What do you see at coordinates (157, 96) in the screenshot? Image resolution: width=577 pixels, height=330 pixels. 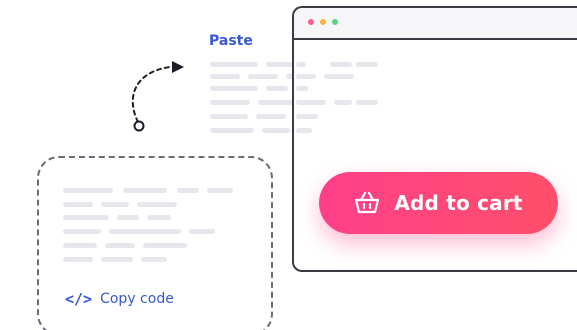 I see `copy-to-paste-arrow` at bounding box center [157, 96].